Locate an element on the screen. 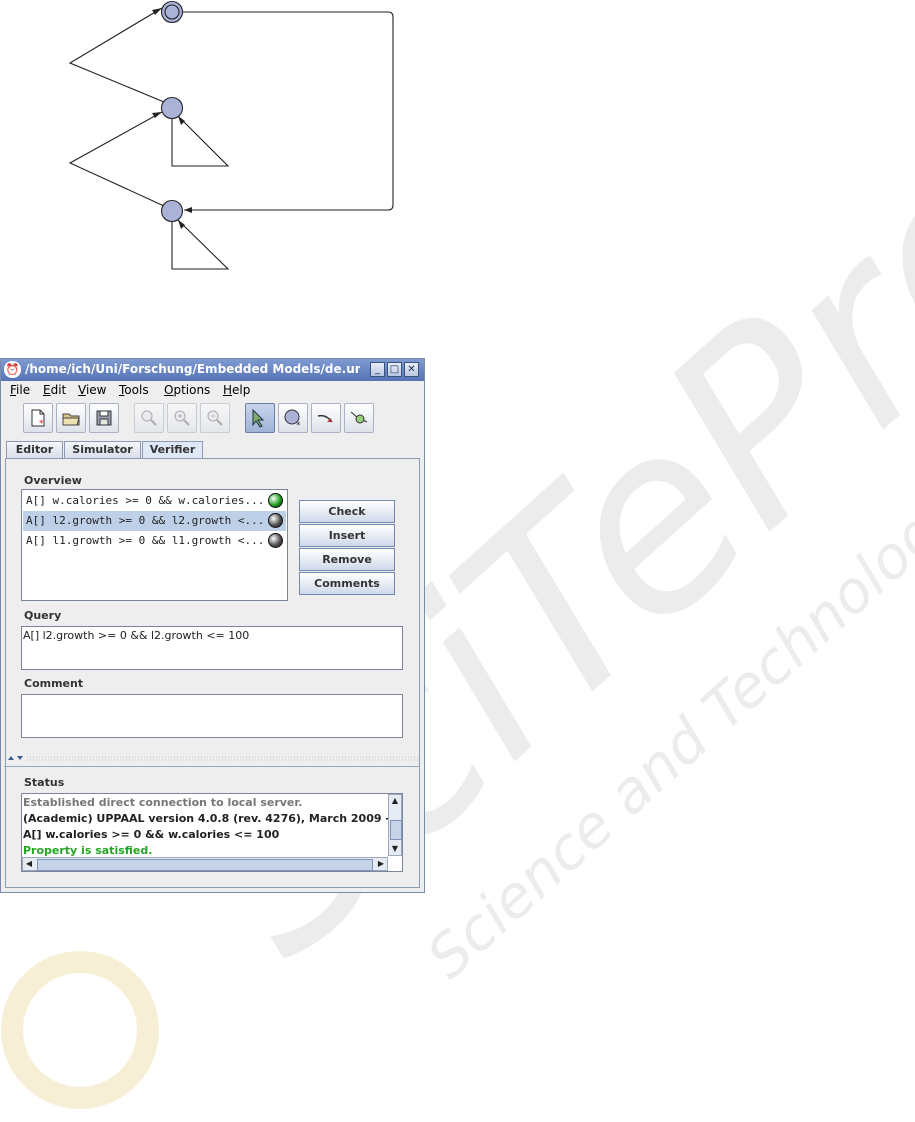  query-input-text: A[] l2.growth >= 0 && l2.growth <= 100 is located at coordinates (136, 635).